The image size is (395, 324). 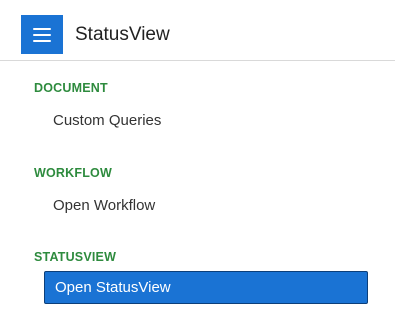 I want to click on nav-item-open-statusview: Open StatusView, so click(x=206, y=287).